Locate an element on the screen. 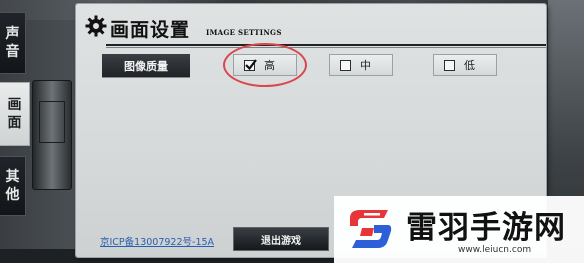 The image size is (584, 263). quality-option-medium-label: 中 is located at coordinates (365, 65).